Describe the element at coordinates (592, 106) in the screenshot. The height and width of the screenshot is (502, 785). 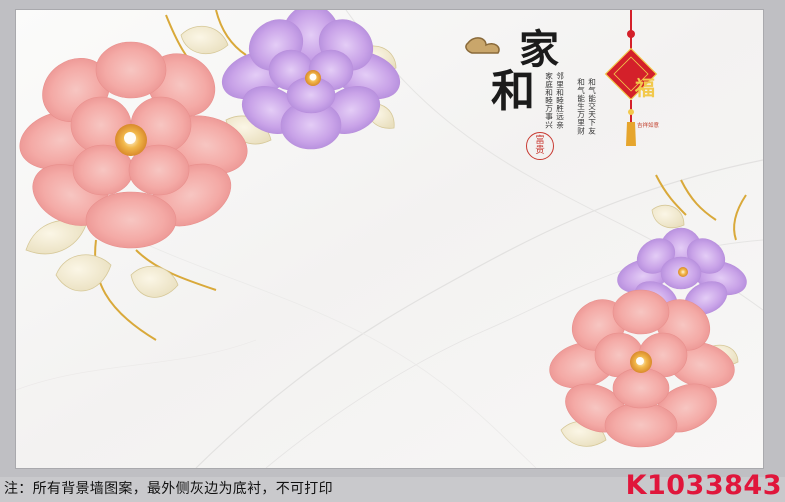
I see `poem-column-1: 和气能交天下友` at that location.